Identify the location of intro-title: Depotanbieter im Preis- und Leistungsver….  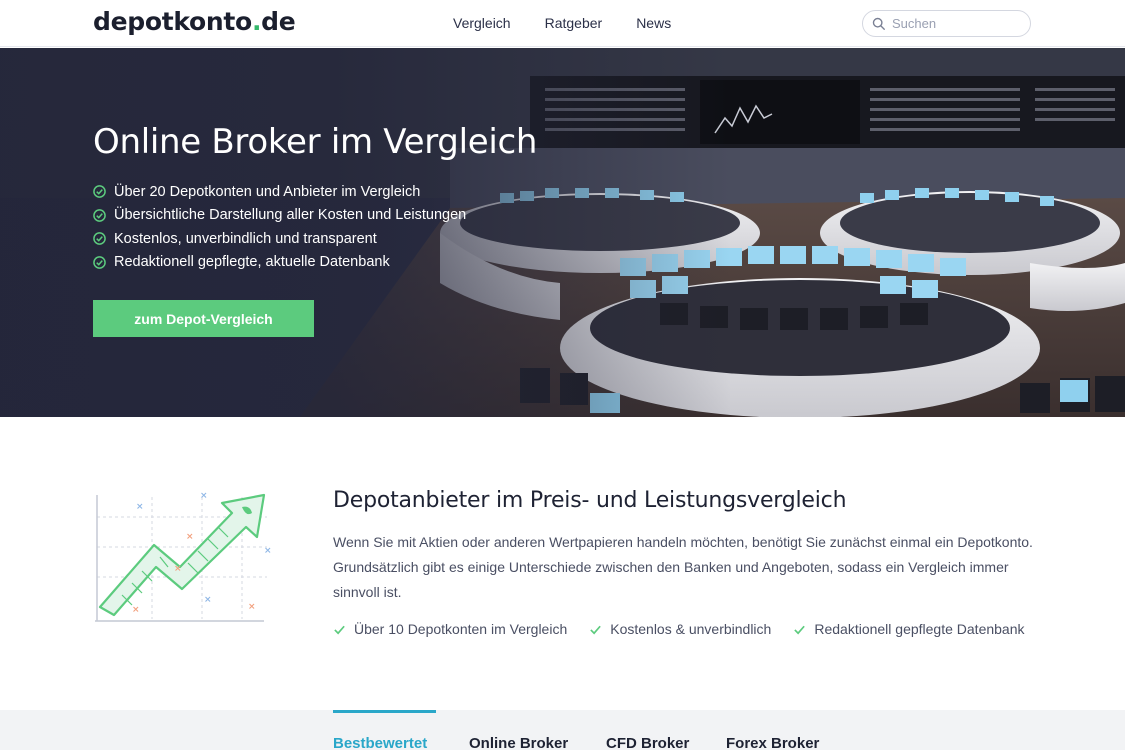
(590, 500).